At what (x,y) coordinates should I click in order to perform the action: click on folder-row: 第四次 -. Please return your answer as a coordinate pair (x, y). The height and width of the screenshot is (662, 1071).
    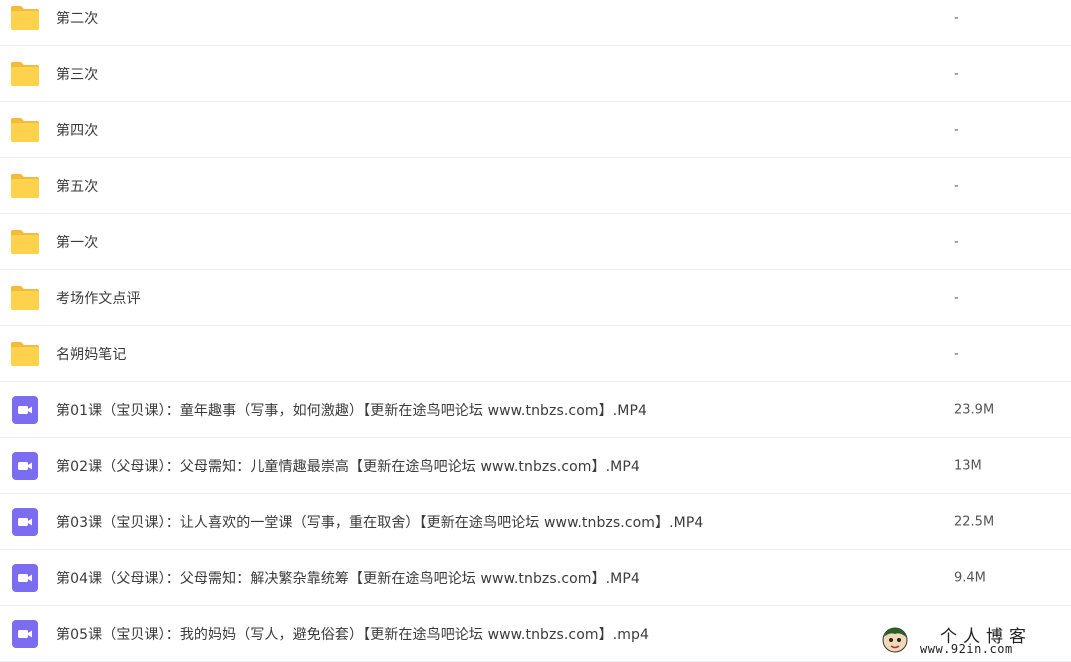
    Looking at the image, I should click on (535, 130).